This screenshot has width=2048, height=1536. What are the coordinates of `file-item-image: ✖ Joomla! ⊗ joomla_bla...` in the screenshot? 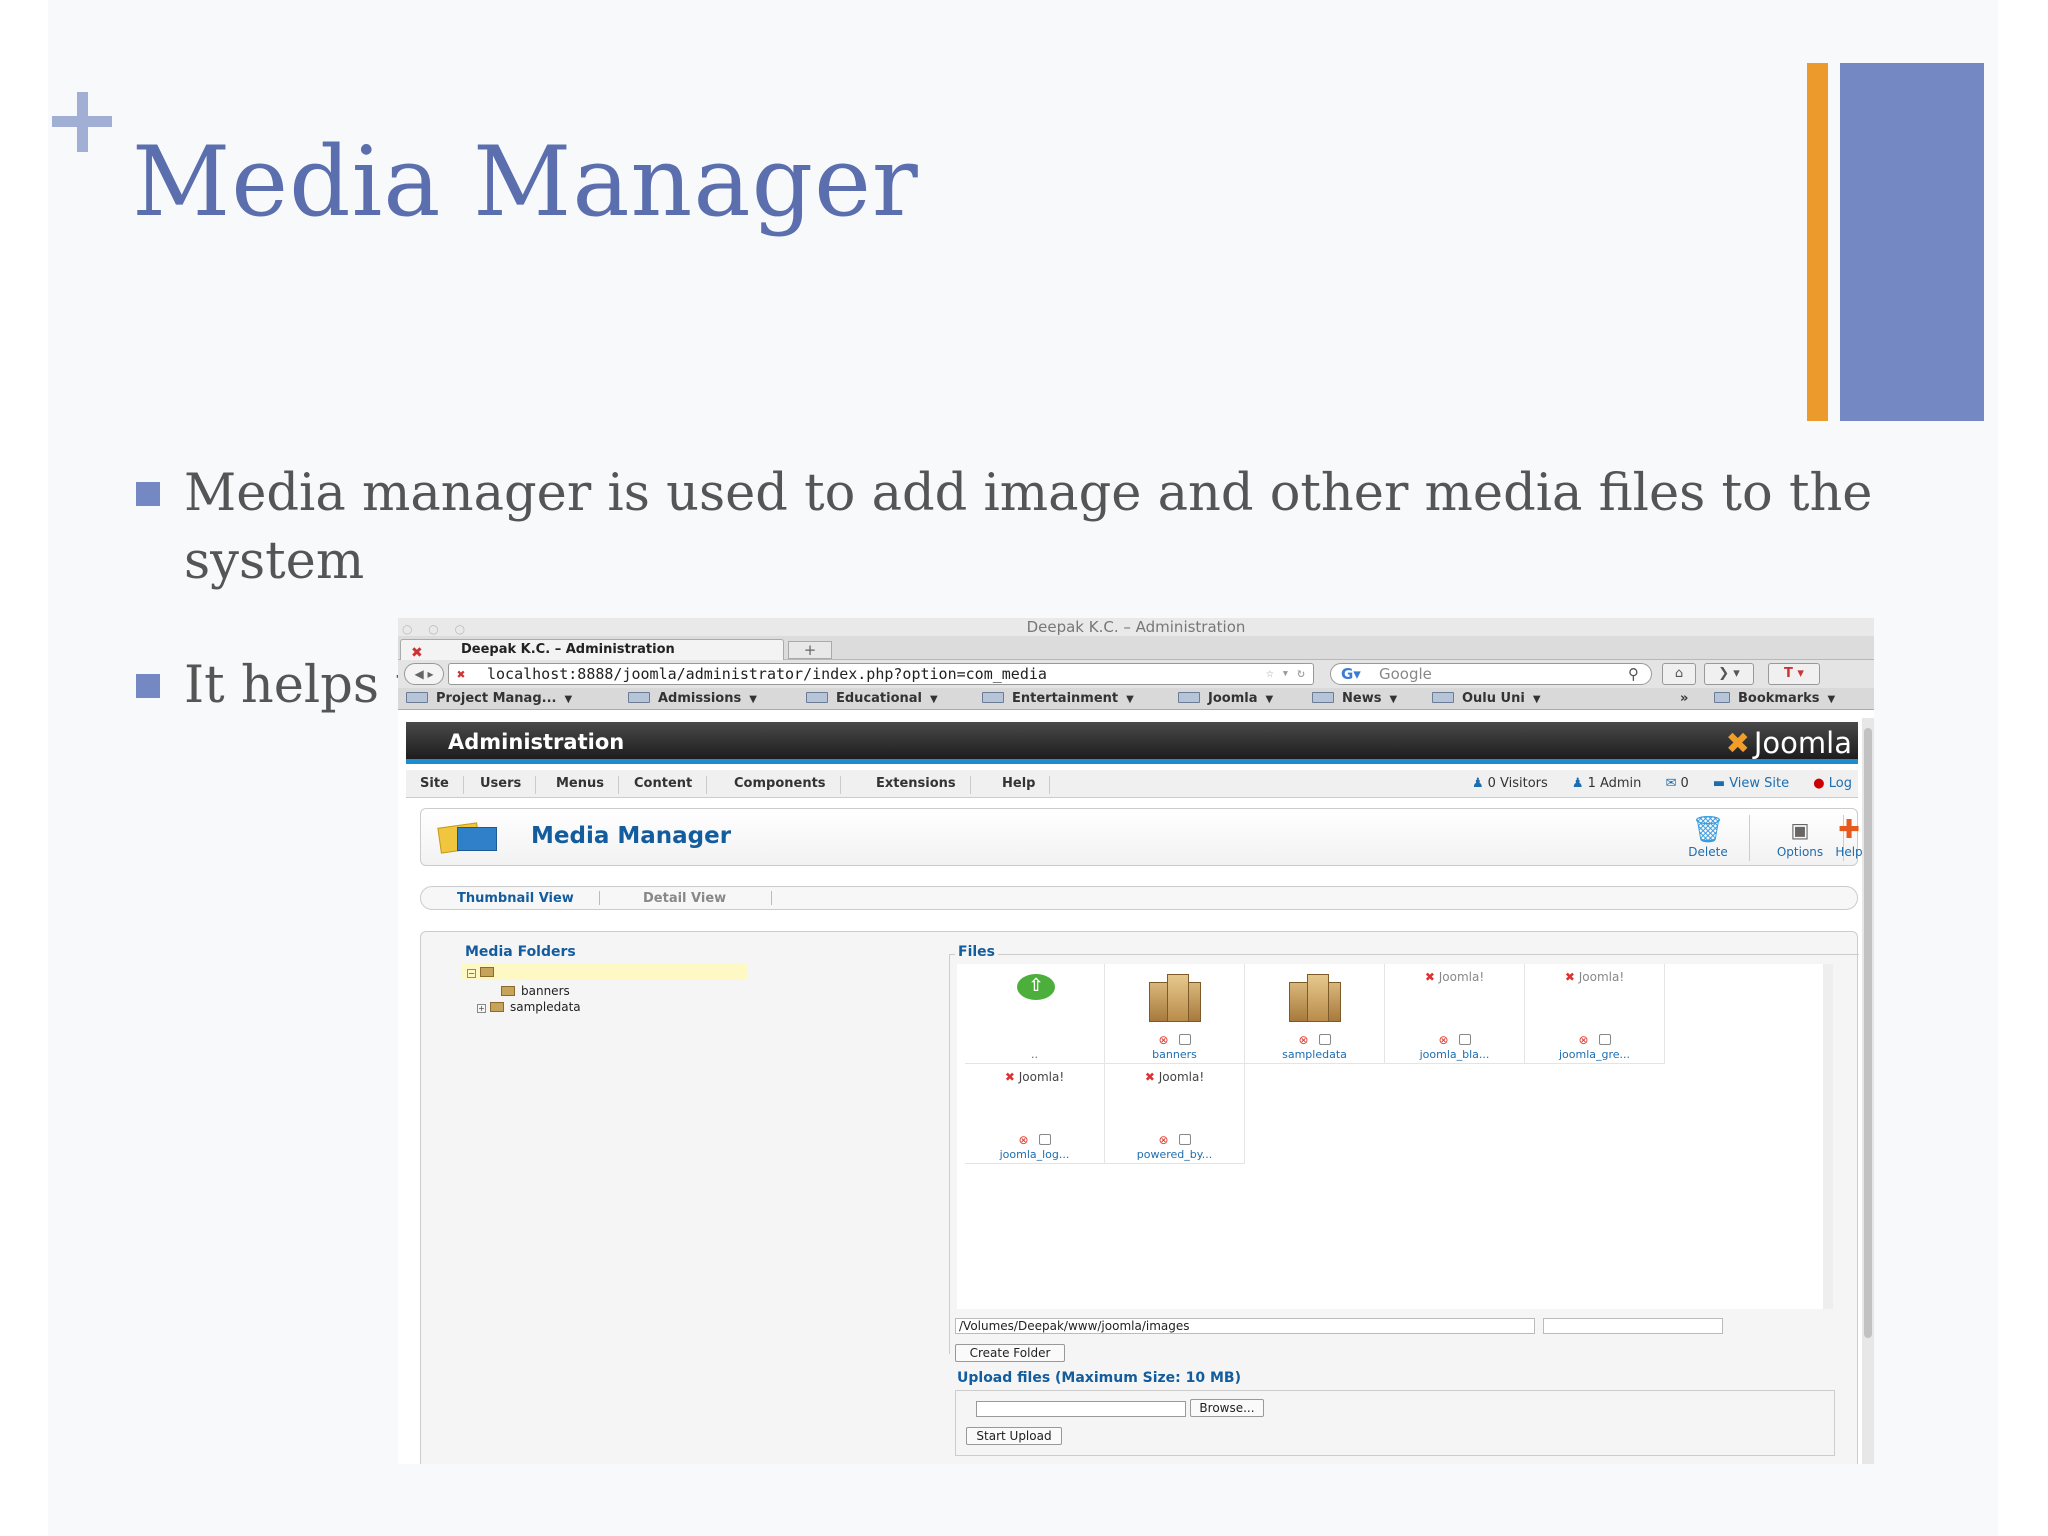 It's located at (1455, 1014).